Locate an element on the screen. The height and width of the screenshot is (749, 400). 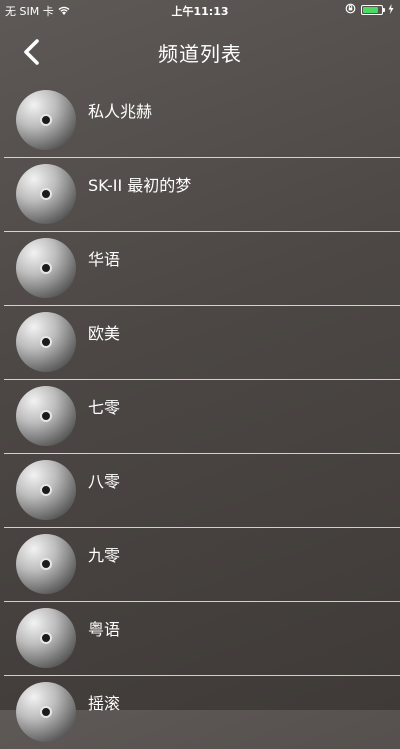
channel-label: 欧美 is located at coordinates (104, 333).